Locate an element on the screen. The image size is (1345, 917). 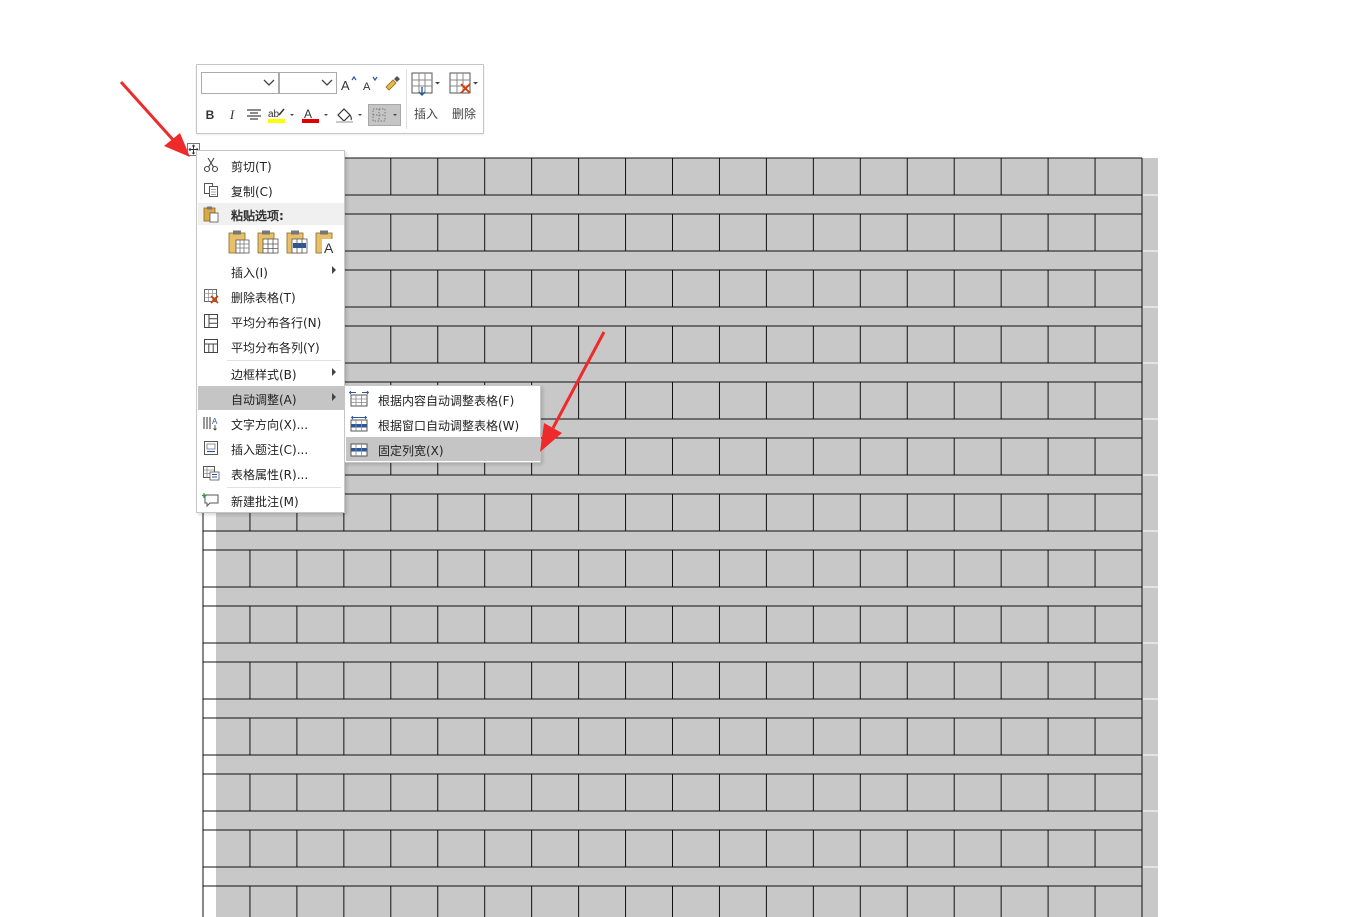
menu-item-border-styles: 边框样式(B) is located at coordinates (271, 373).